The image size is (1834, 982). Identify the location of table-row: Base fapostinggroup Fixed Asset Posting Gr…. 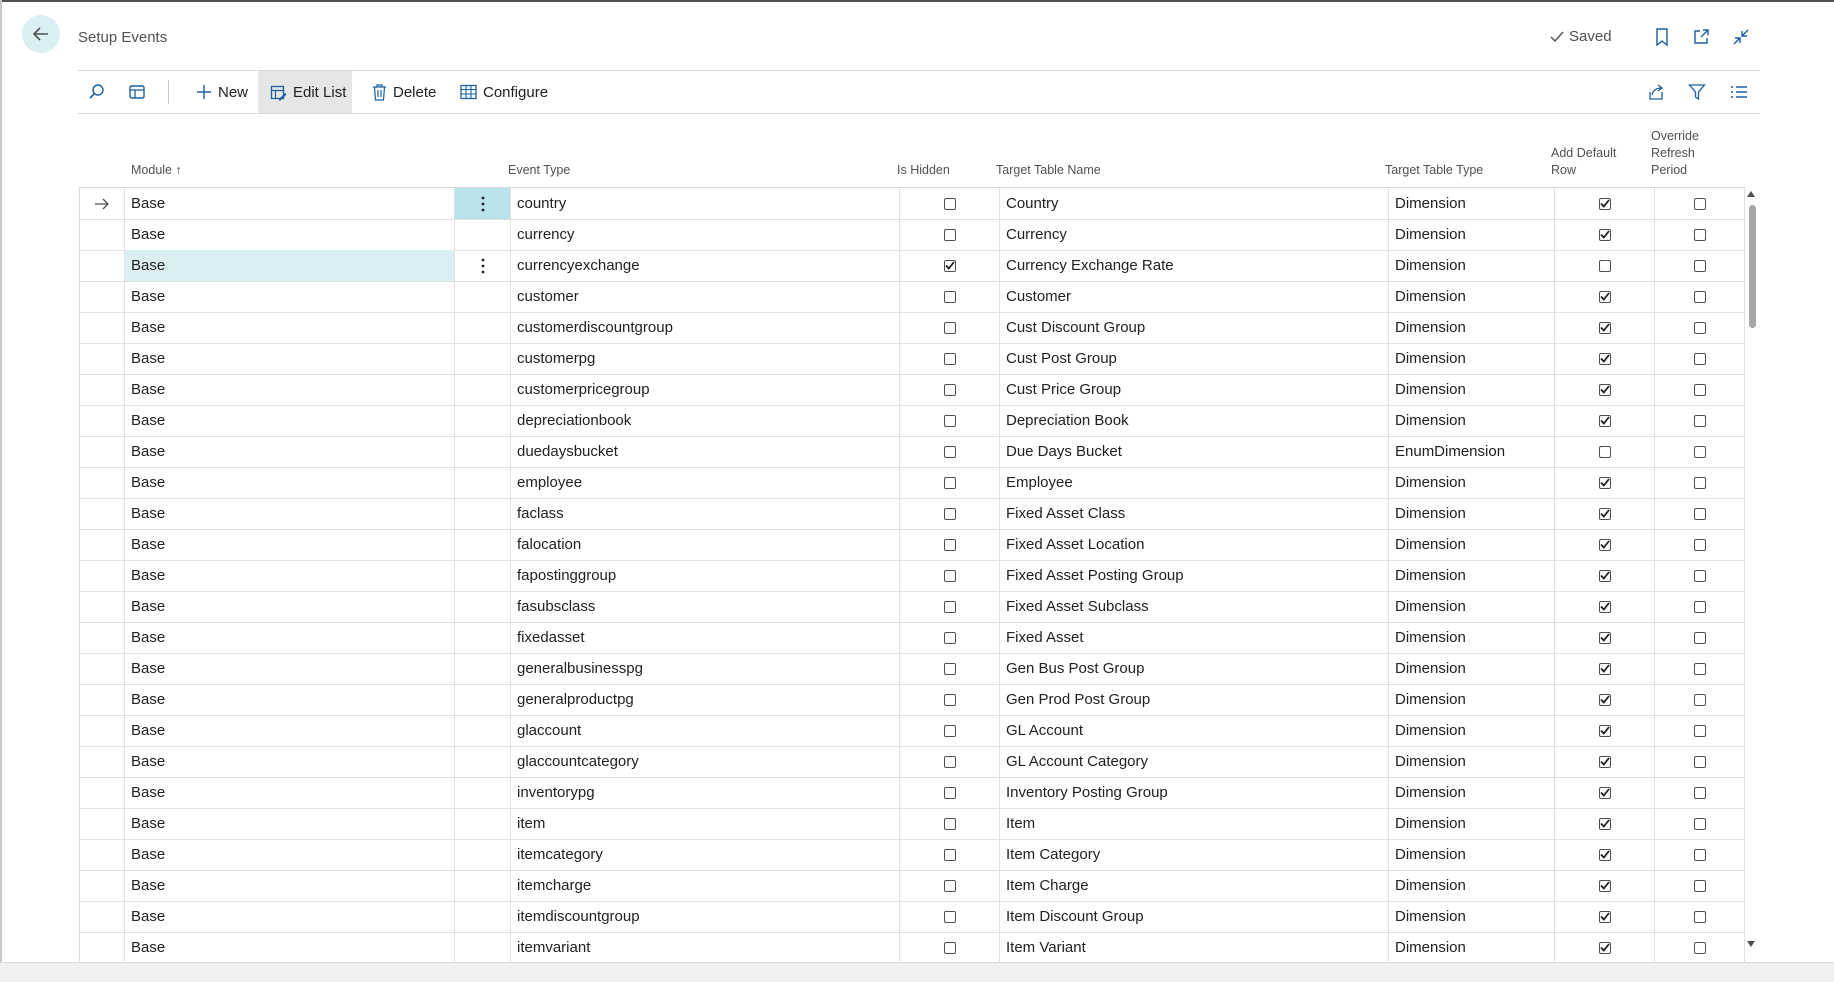
(912, 576).